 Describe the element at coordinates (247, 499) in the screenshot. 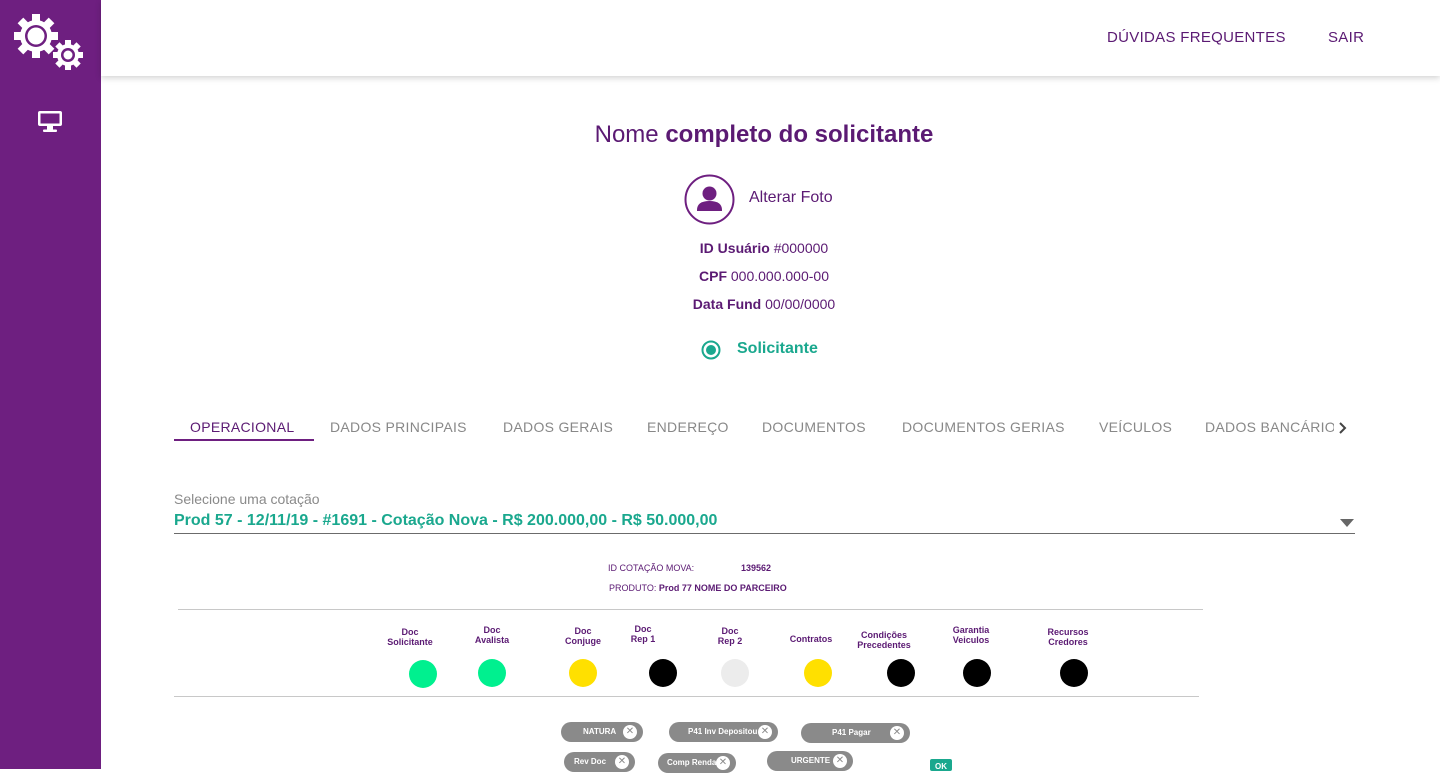

I see `quote-select-label: Selecione uma cotação` at that location.